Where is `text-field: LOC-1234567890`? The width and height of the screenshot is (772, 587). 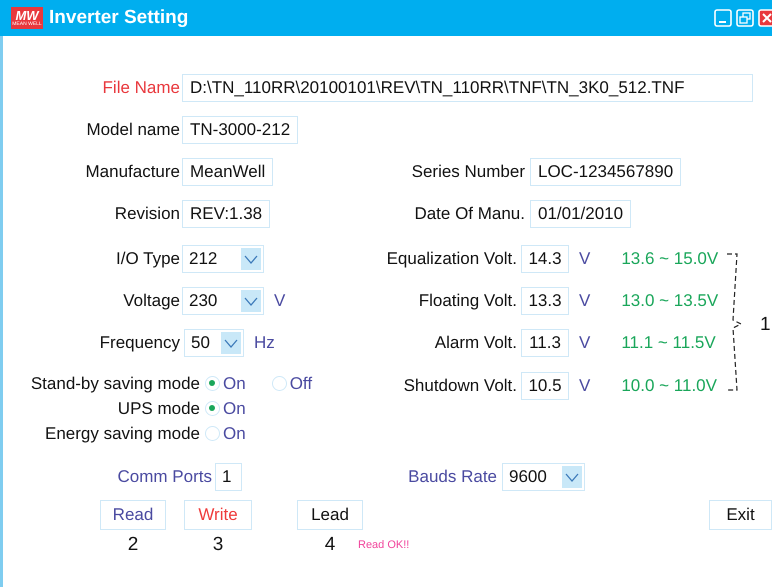
text-field: LOC-1234567890 is located at coordinates (606, 172).